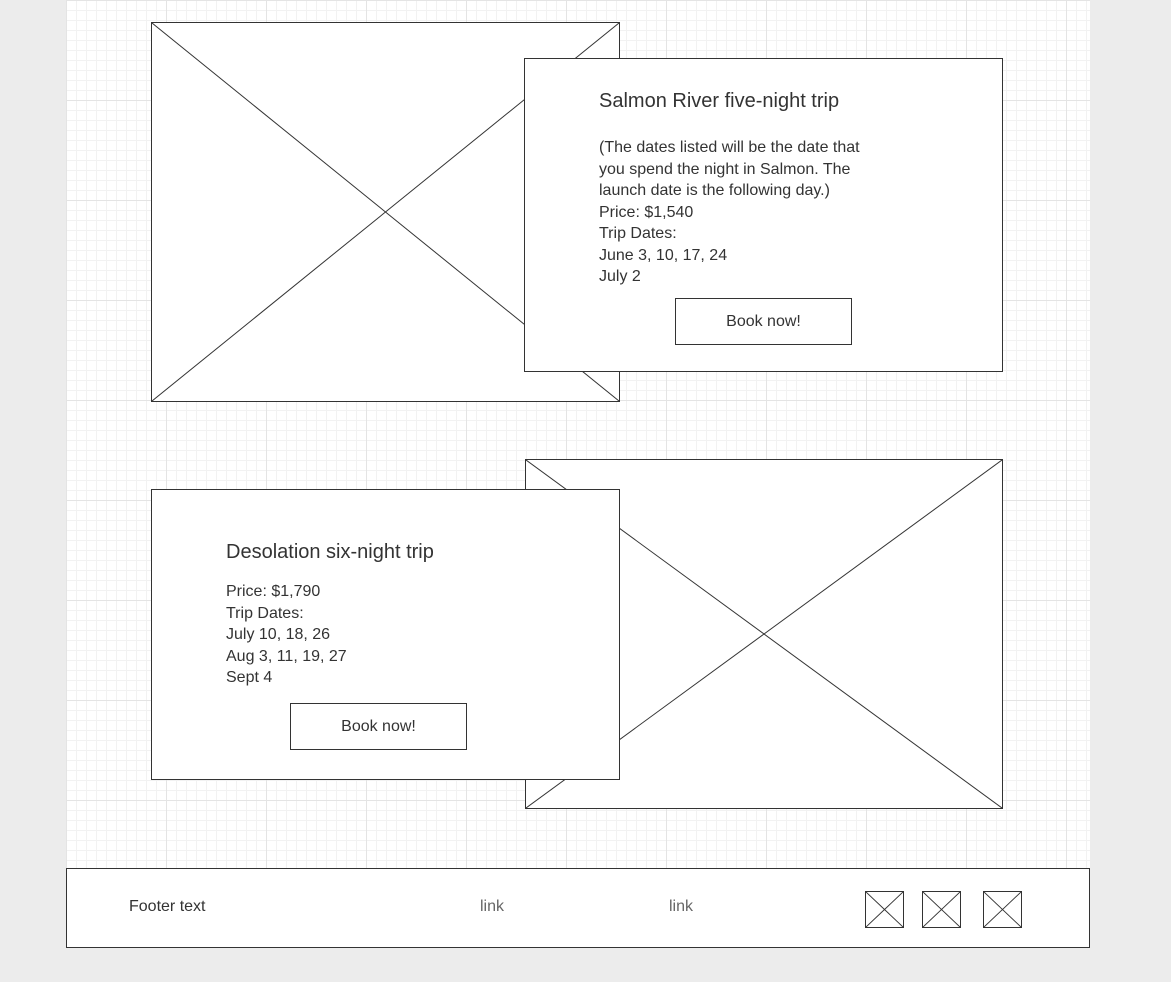 The height and width of the screenshot is (982, 1171). I want to click on trip-dates-line: Aug 3, 11, 19, 27, so click(286, 656).